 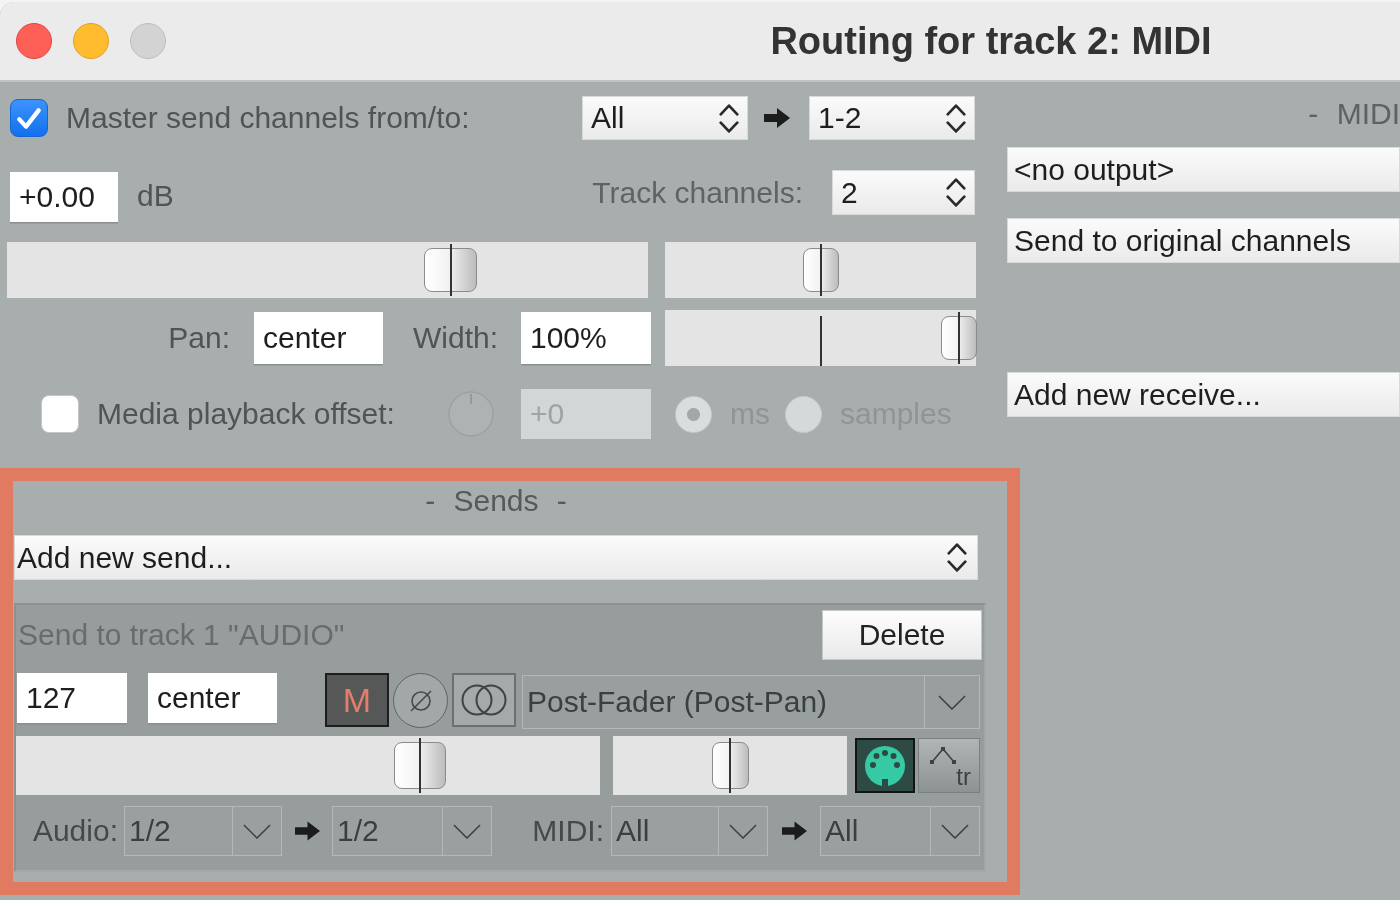 What do you see at coordinates (148, 41) in the screenshot?
I see `zoom-button` at bounding box center [148, 41].